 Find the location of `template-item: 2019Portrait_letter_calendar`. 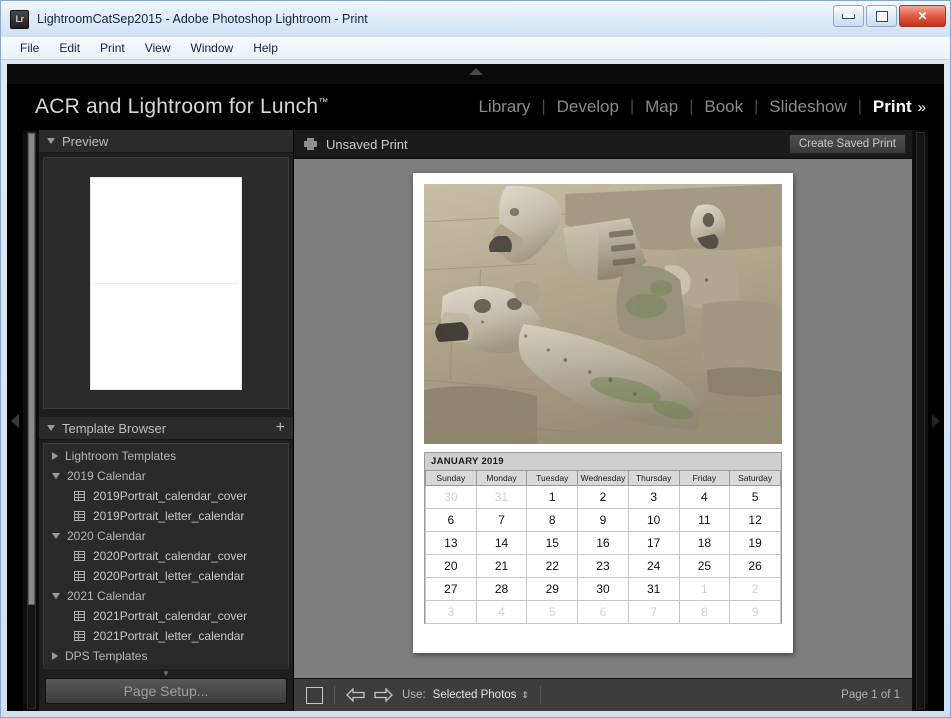

template-item: 2019Portrait_letter_calendar is located at coordinates (166, 516).